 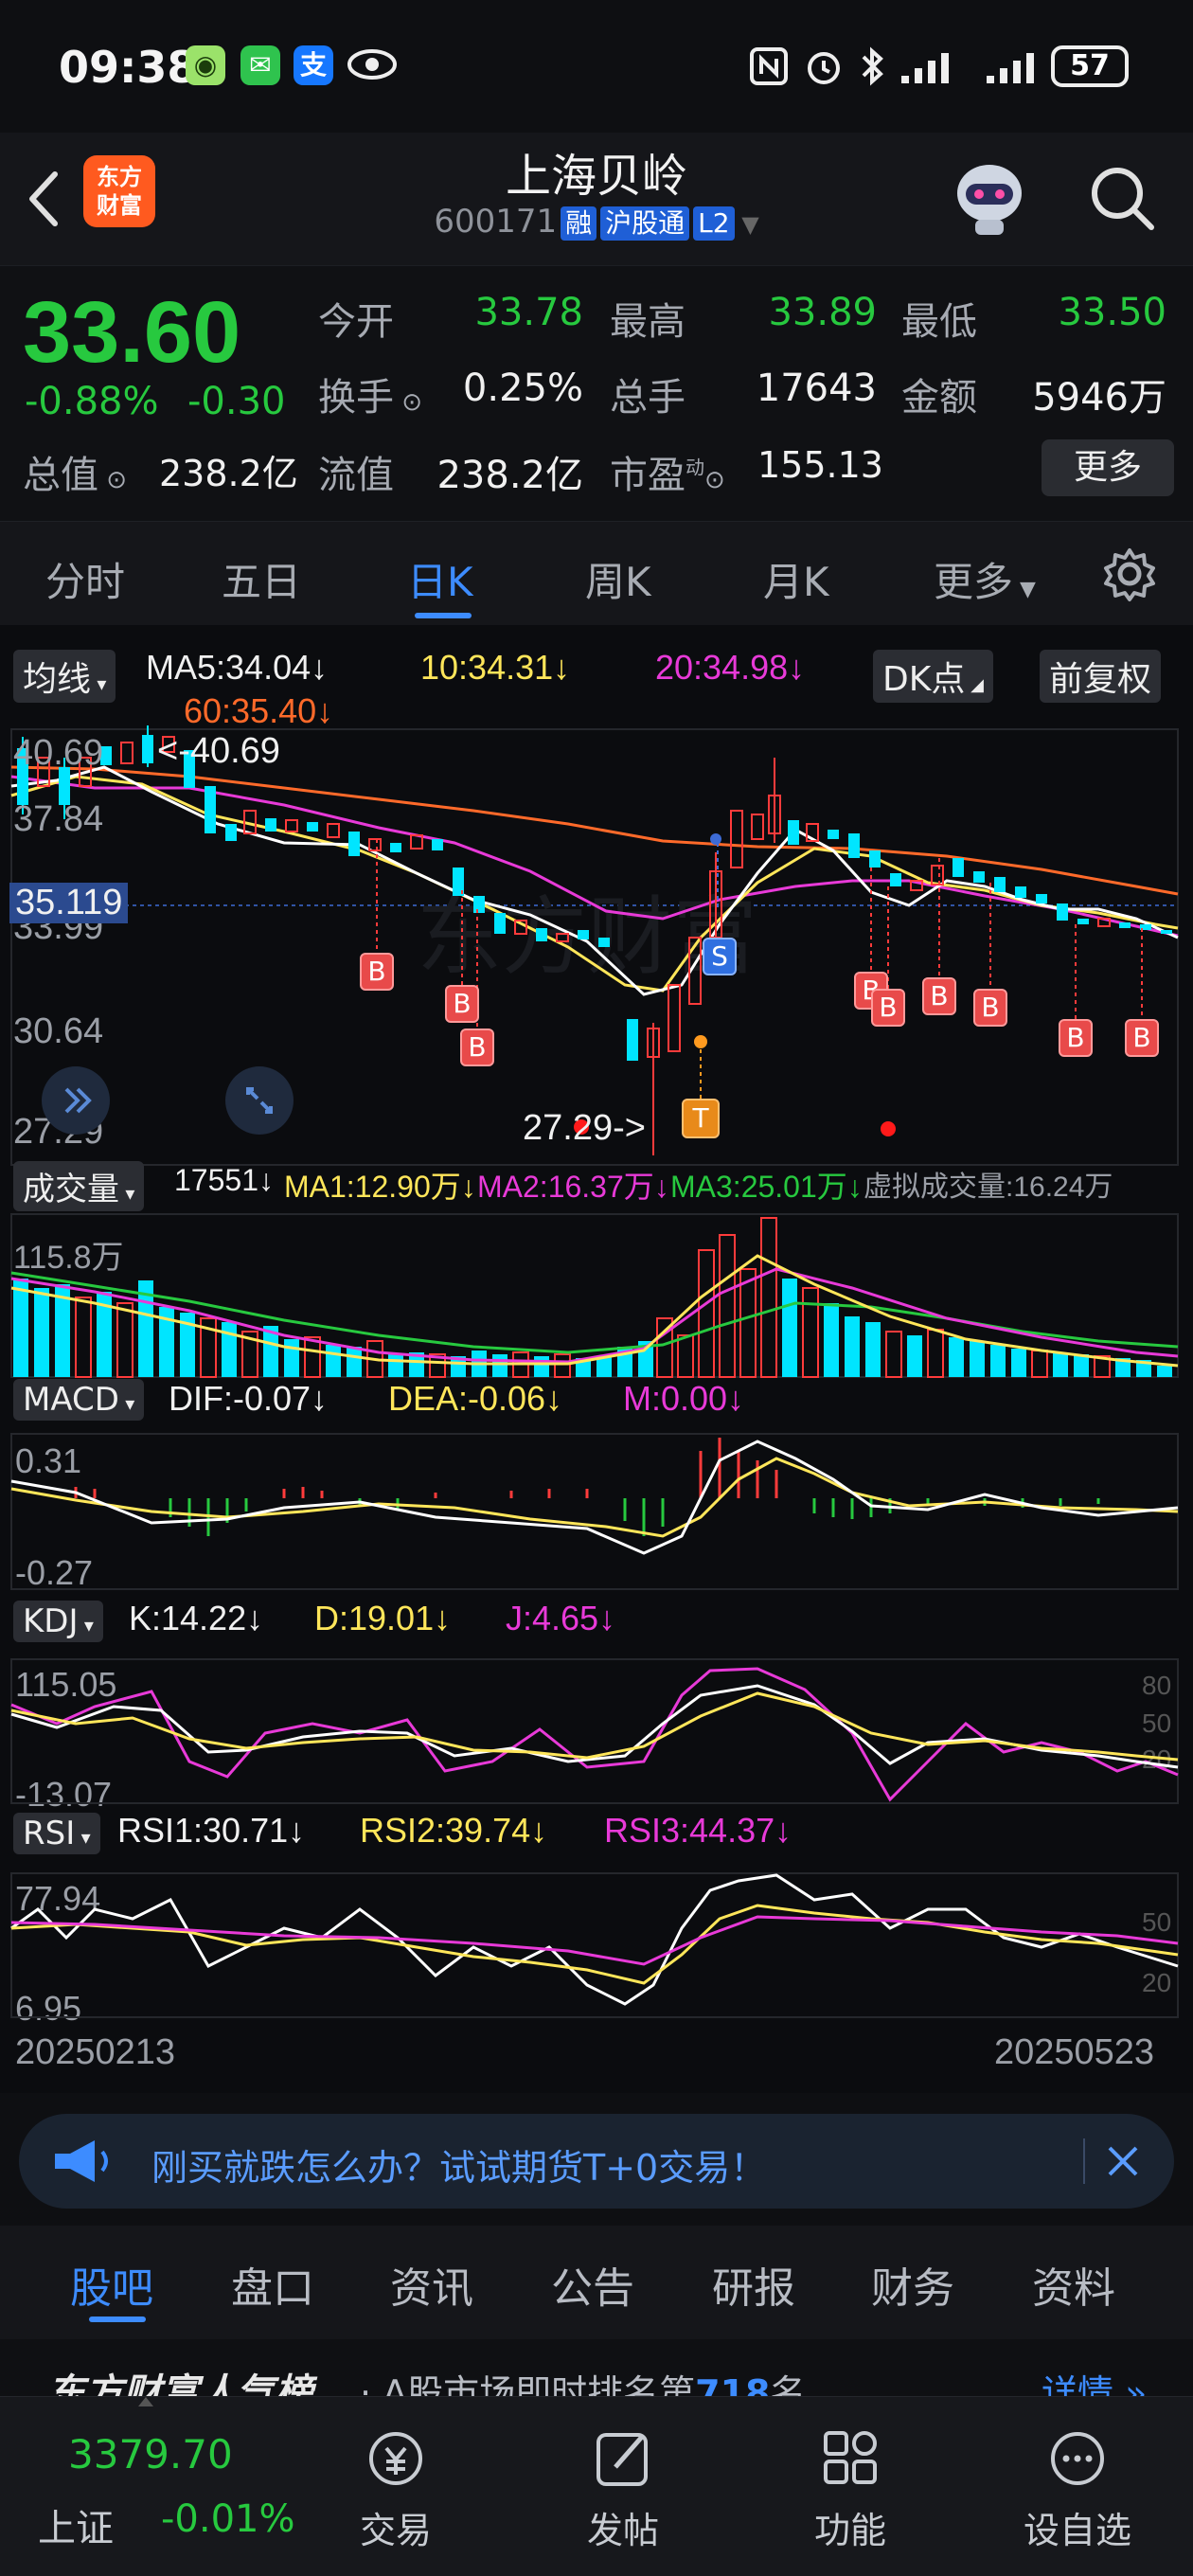 I want to click on grid-icon, so click(x=850, y=2457).